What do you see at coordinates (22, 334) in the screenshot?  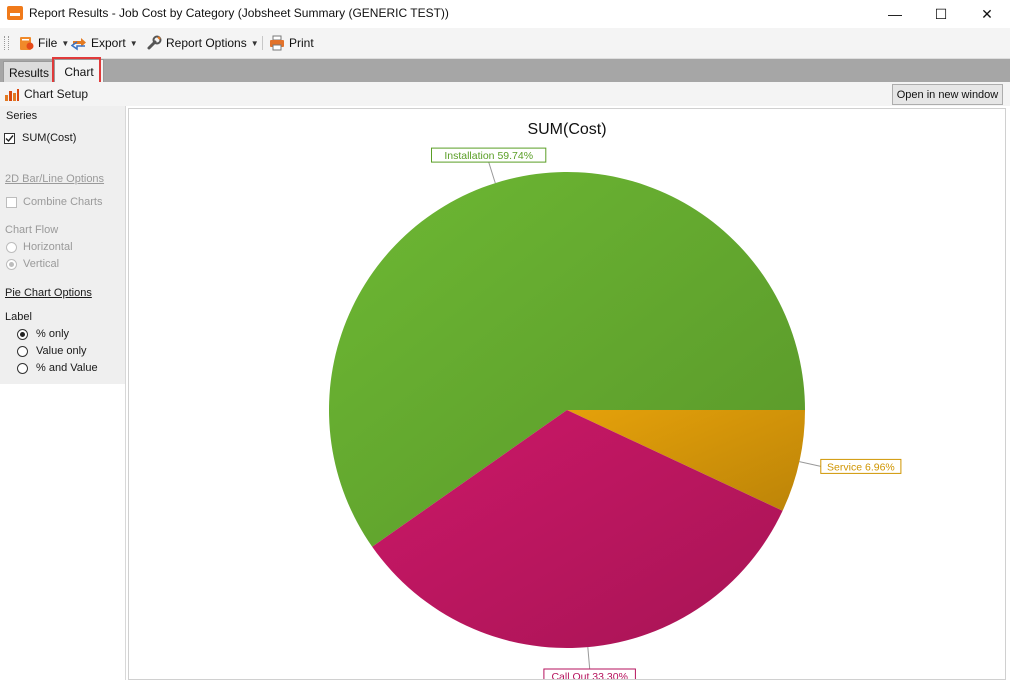 I see `percent-only-radio` at bounding box center [22, 334].